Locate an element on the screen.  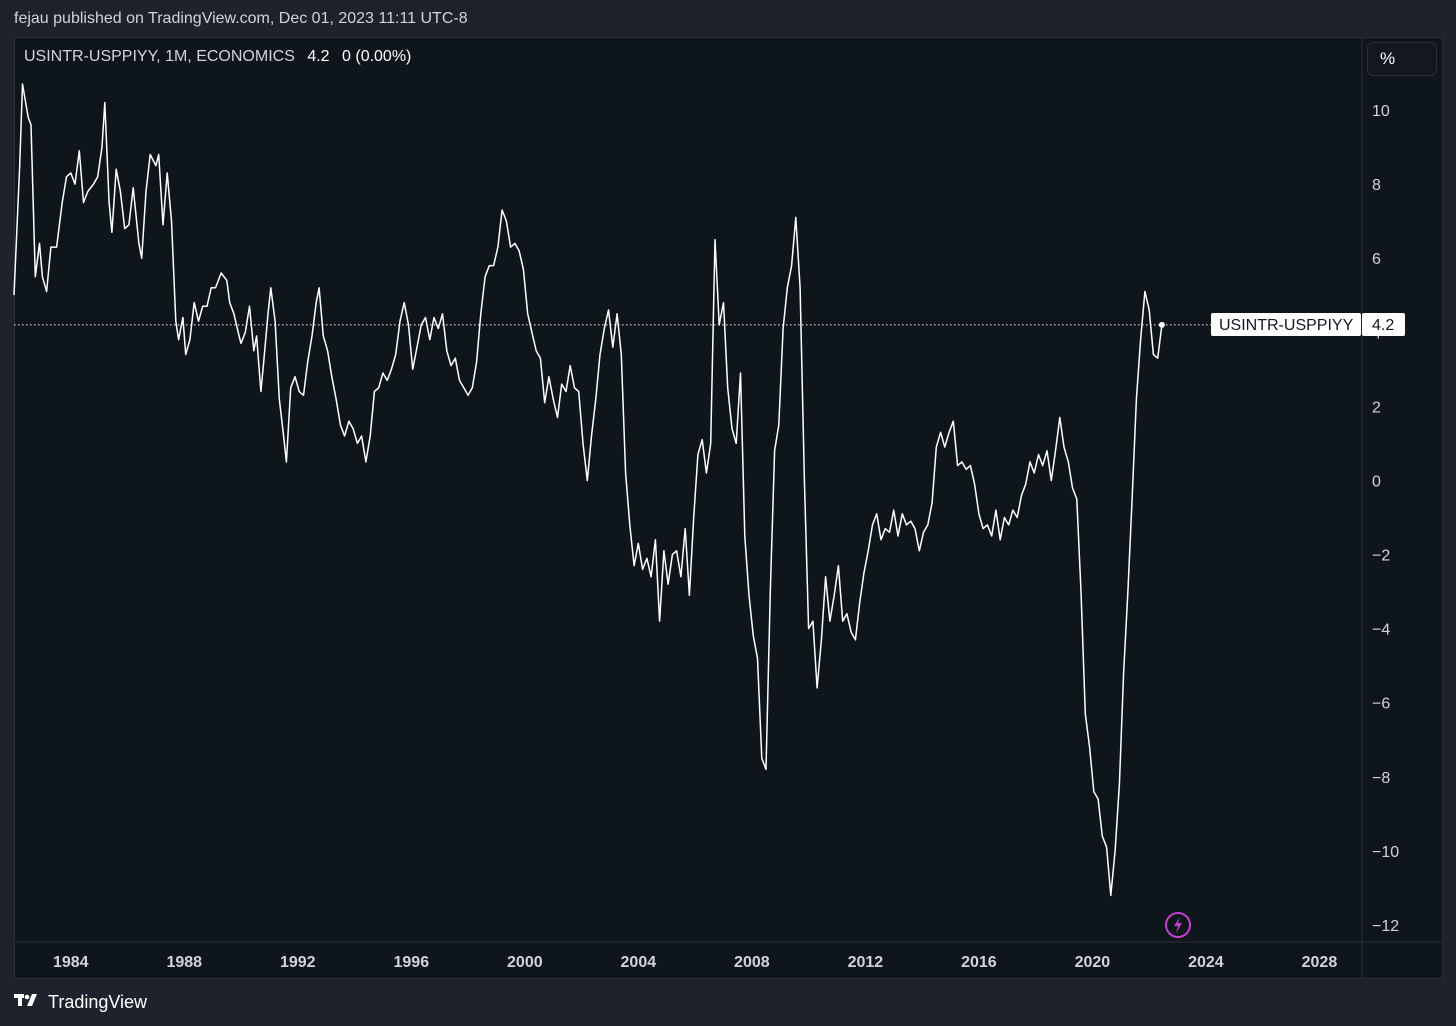
lightning-icon is located at coordinates (1178, 925).